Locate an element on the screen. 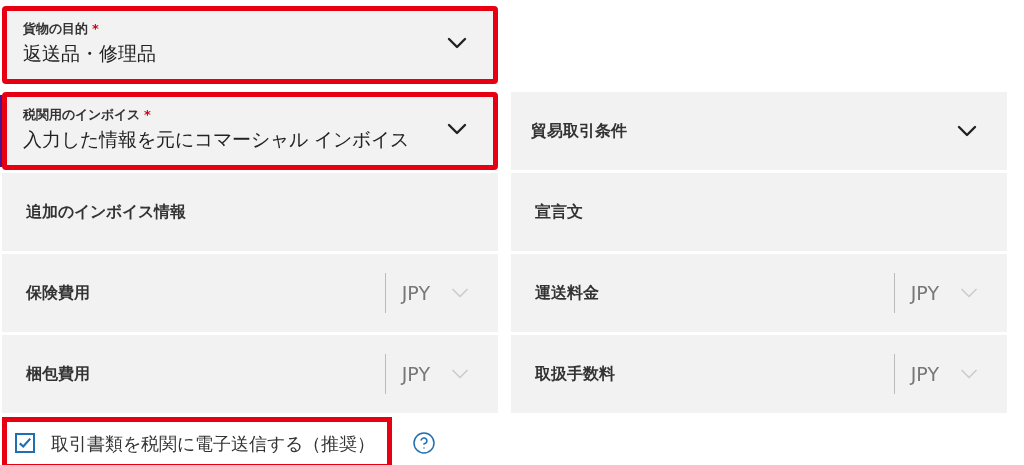 Image resolution: width=1024 pixels, height=465 pixels. amount-field: 保険費用 JPY is located at coordinates (250, 293).